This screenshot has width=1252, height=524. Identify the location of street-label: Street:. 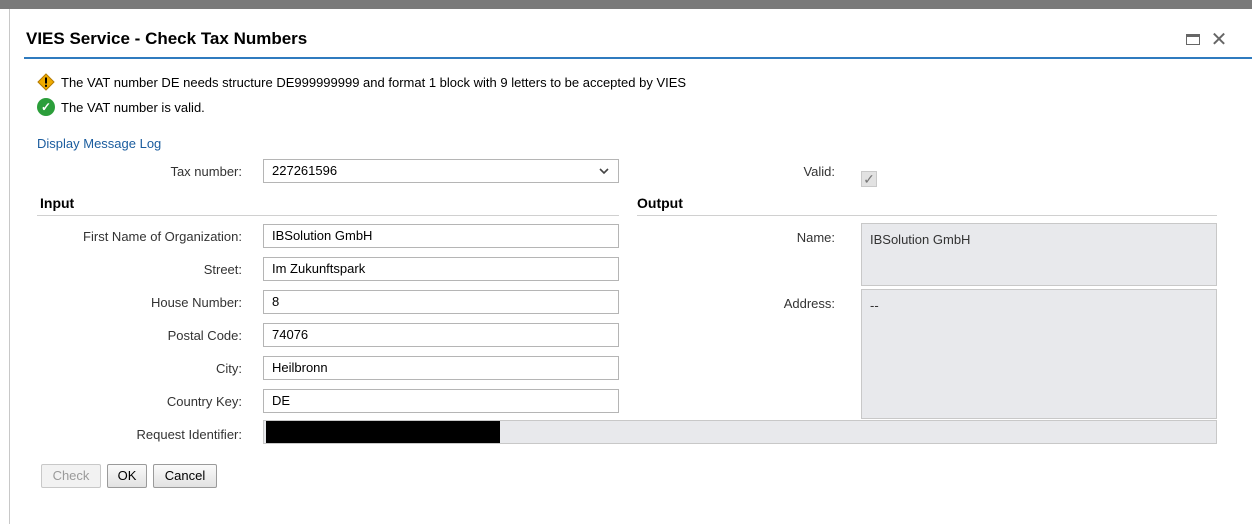
(222, 269).